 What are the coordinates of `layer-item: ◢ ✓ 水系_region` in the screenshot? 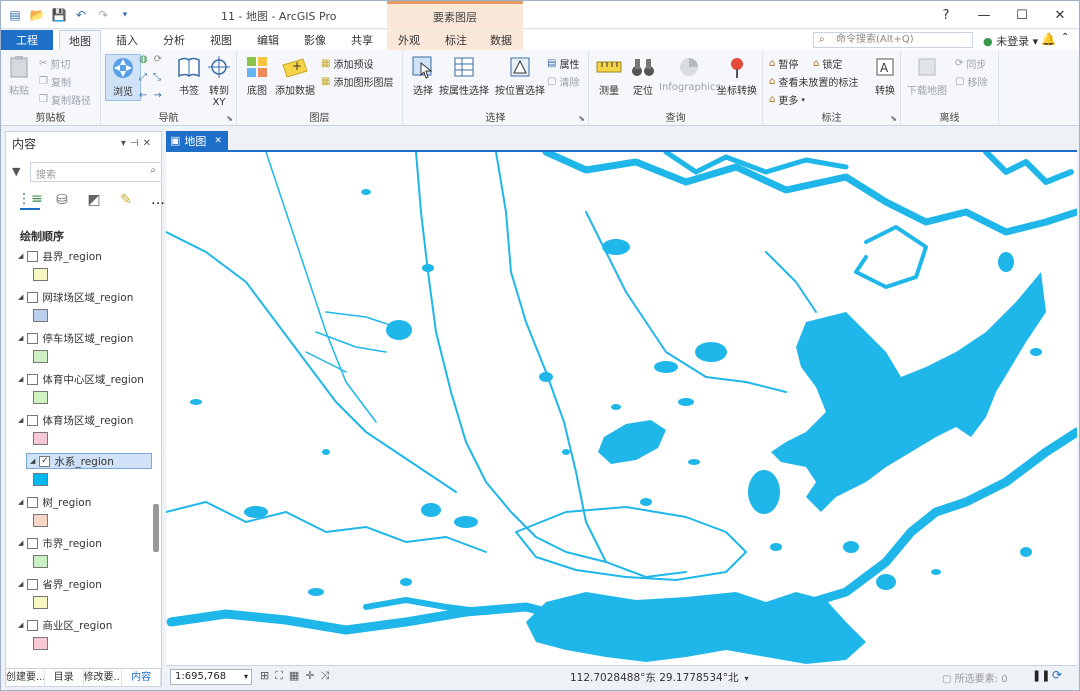 It's located at (83, 469).